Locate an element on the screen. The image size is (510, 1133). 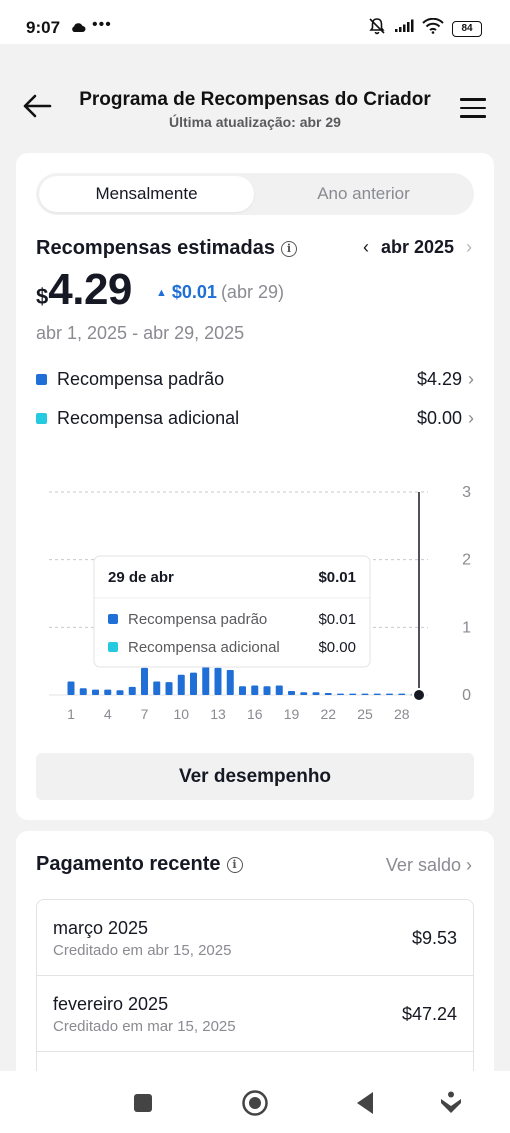
last-updated: Última atualização: abr 29 is located at coordinates (255, 122).